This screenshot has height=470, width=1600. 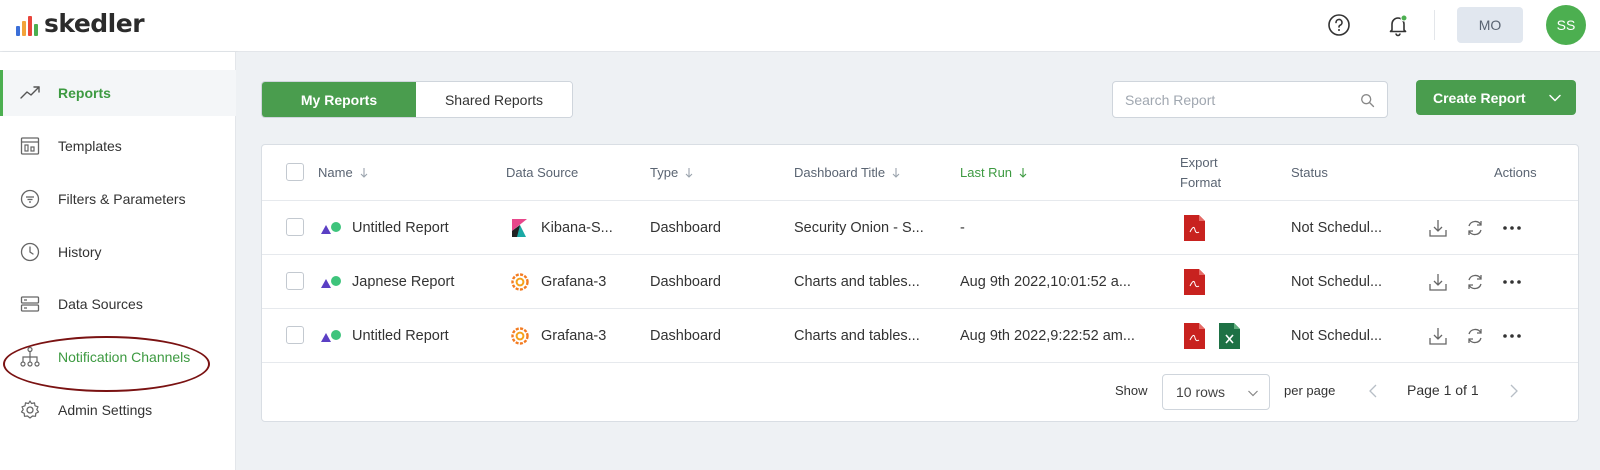 What do you see at coordinates (403, 282) in the screenshot?
I see `report-name: Japnese Report` at bounding box center [403, 282].